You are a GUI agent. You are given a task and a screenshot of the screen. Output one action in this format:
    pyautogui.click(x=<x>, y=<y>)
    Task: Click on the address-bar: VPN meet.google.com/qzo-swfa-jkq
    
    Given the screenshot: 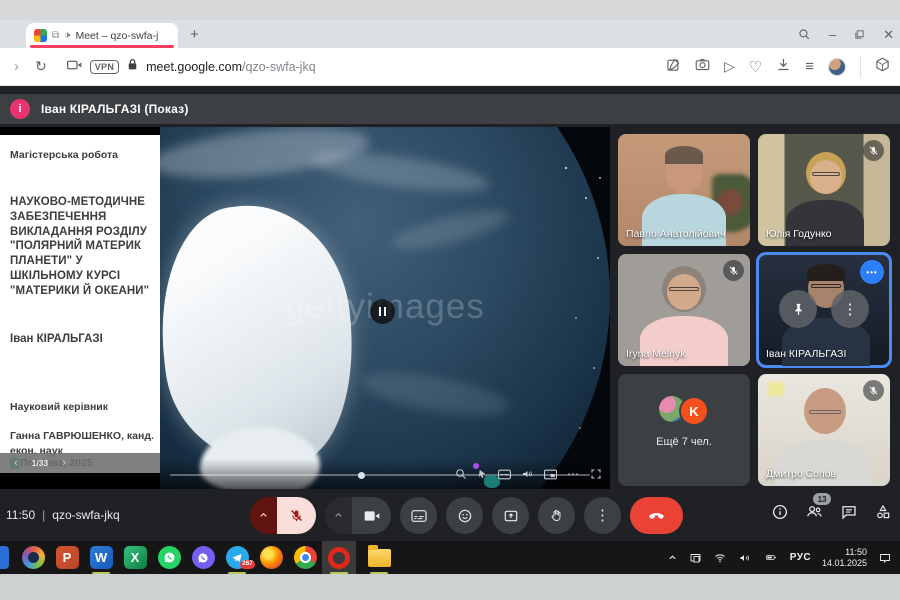 What is the action you would take?
    pyautogui.click(x=191, y=67)
    